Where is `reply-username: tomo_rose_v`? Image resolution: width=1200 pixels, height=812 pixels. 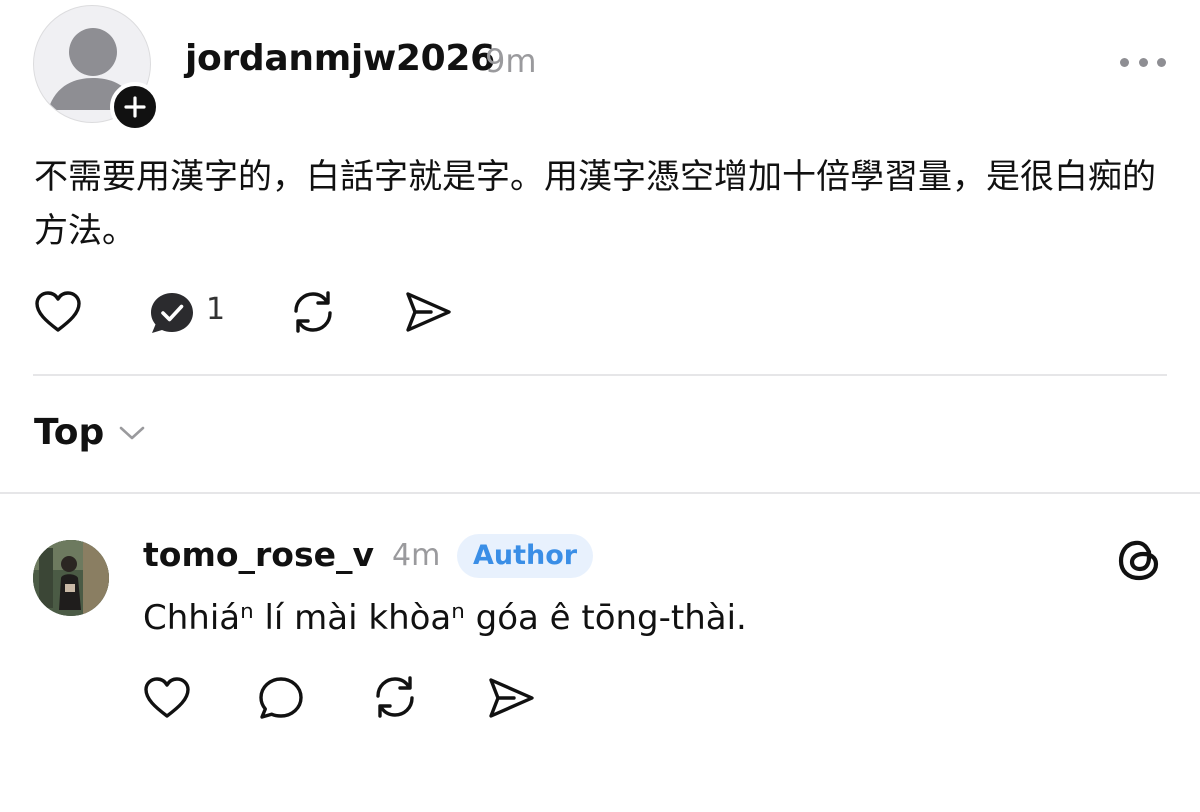 reply-username: tomo_rose_v is located at coordinates (258, 554).